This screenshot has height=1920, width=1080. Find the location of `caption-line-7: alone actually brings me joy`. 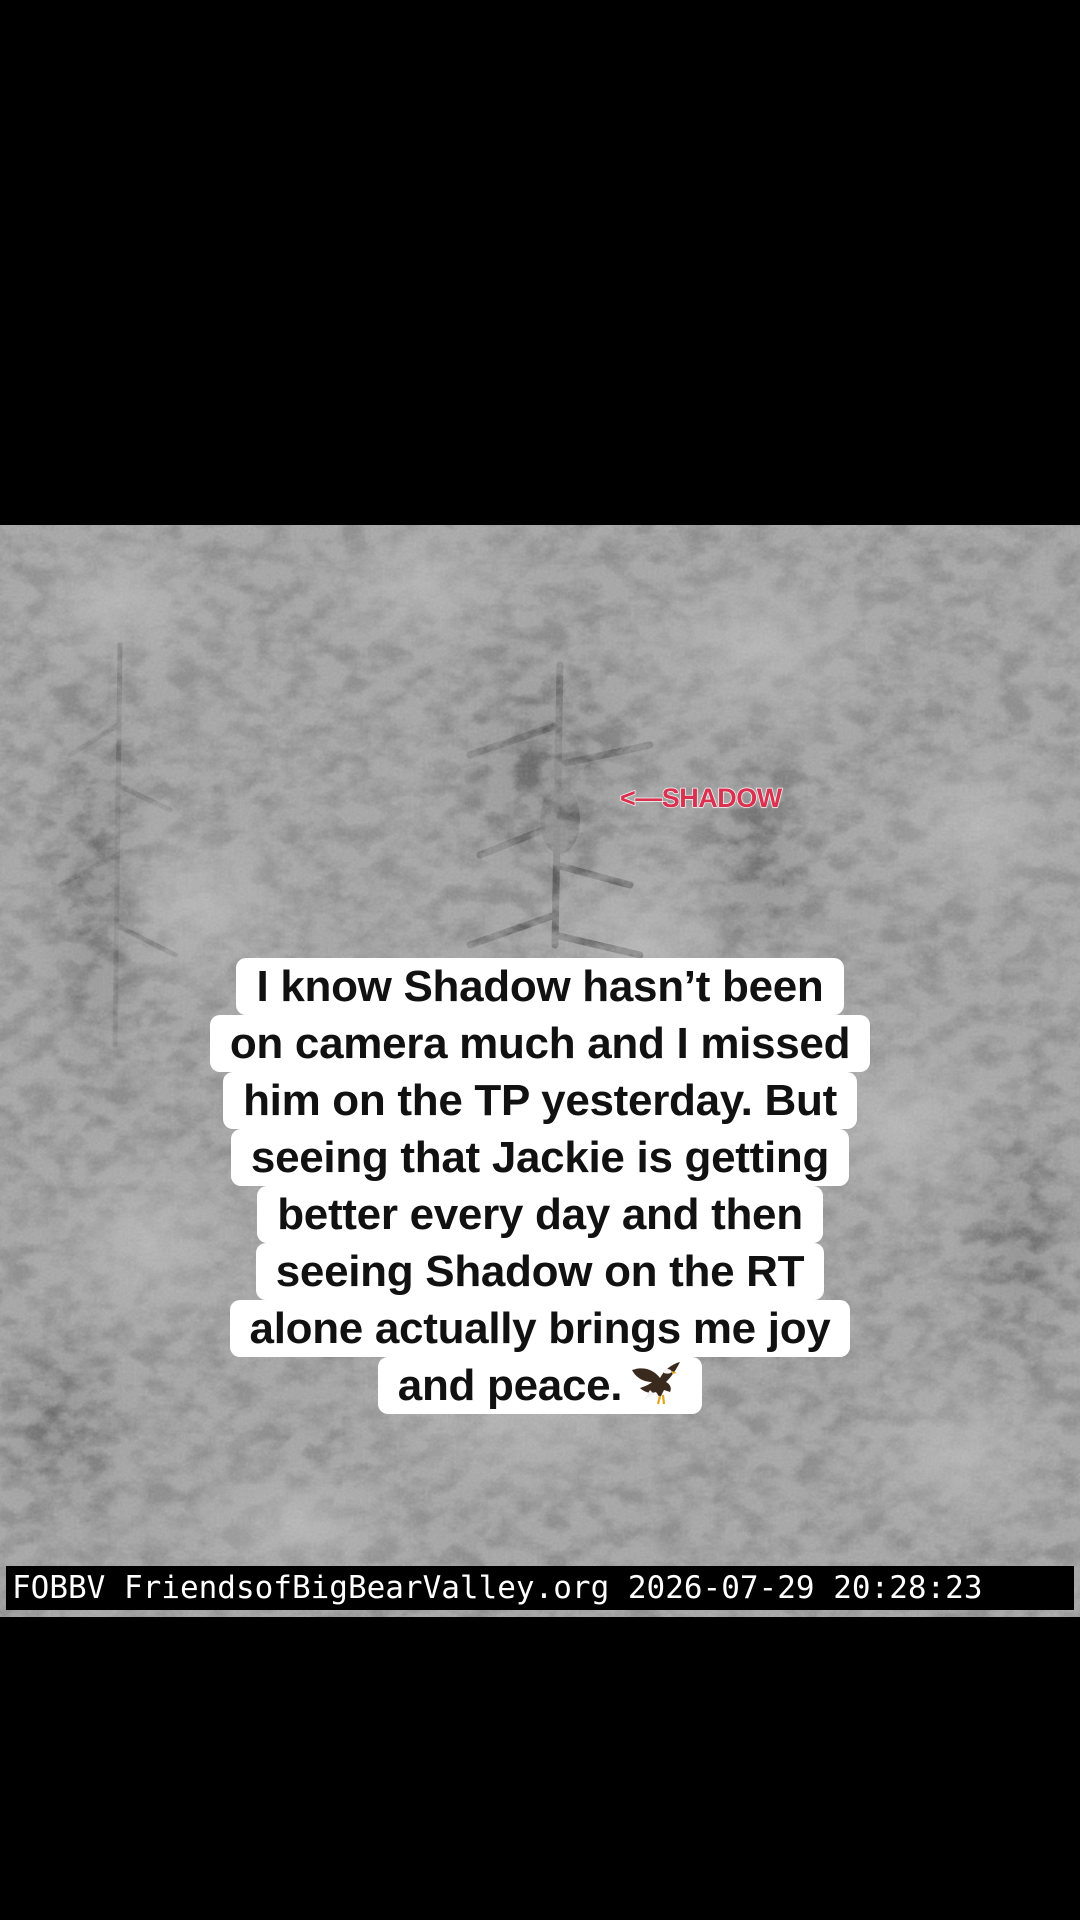

caption-line-7: alone actually brings me joy is located at coordinates (540, 1328).